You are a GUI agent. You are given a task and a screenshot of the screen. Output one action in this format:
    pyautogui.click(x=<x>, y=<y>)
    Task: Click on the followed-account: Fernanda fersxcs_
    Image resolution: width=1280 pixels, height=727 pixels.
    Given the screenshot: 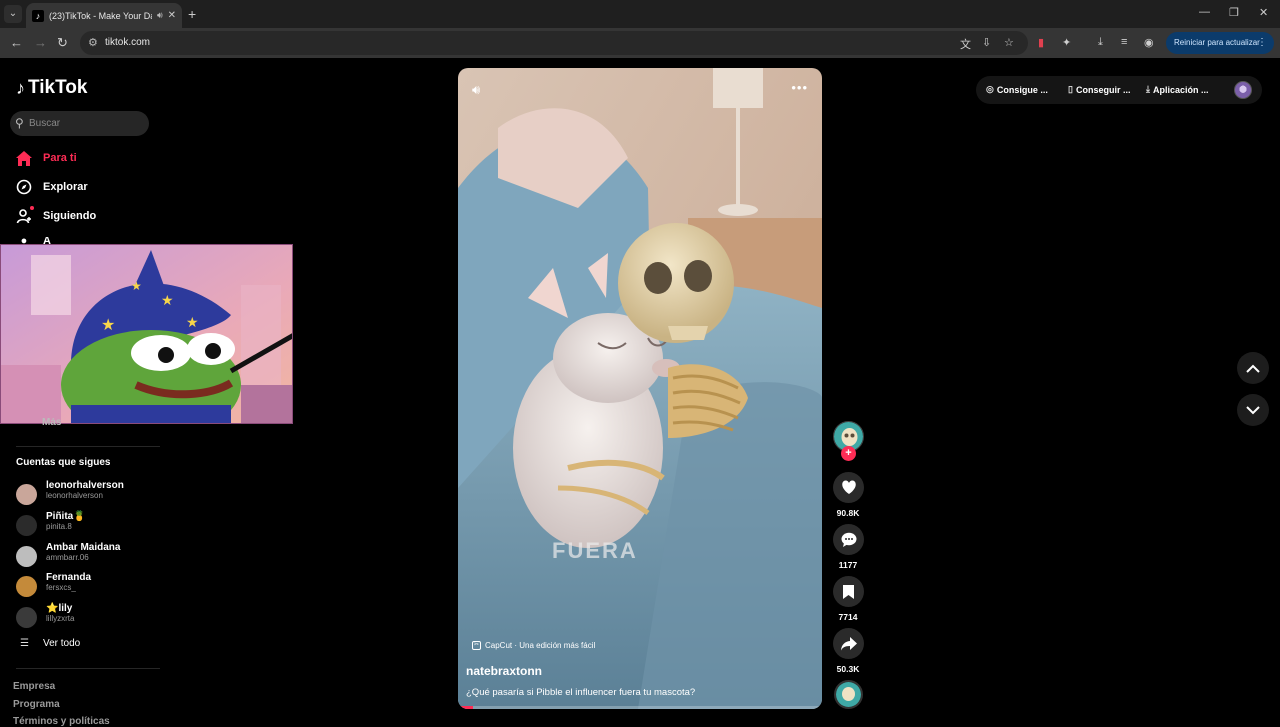 What is the action you would take?
    pyautogui.click(x=91, y=586)
    